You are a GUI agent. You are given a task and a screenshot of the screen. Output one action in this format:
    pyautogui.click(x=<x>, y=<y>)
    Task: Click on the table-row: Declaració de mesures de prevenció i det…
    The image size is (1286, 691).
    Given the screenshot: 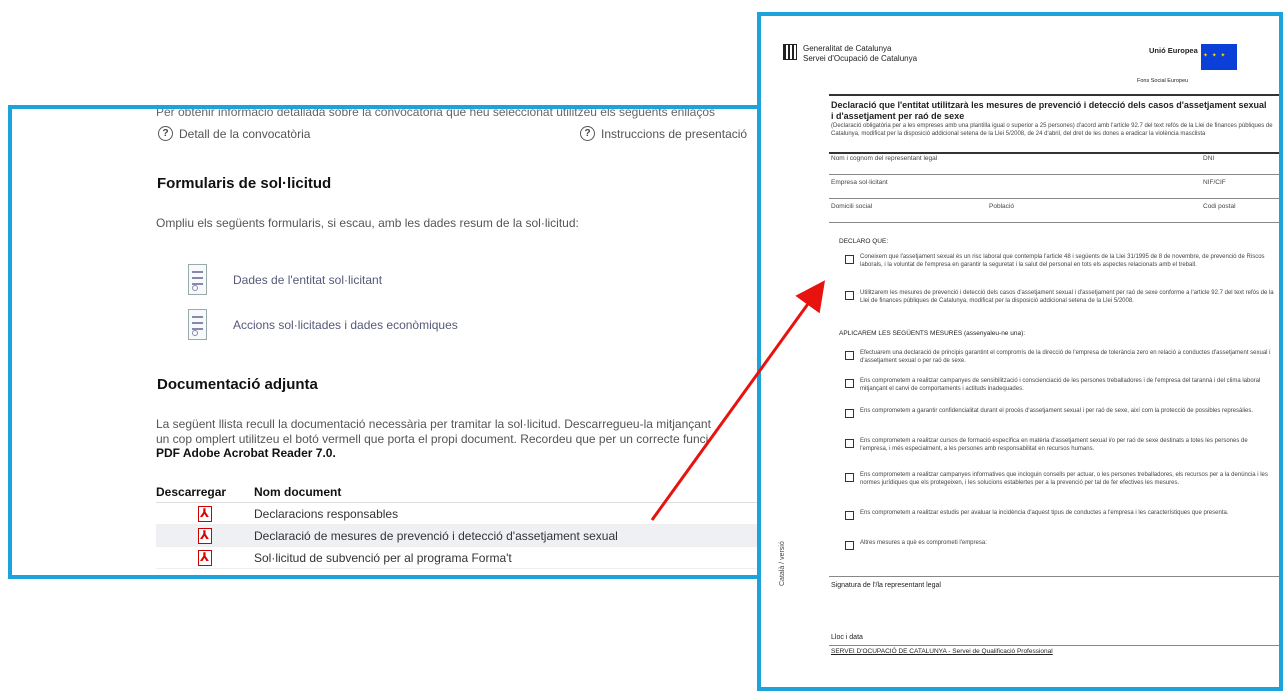 What is the action you would take?
    pyautogui.click(x=460, y=536)
    